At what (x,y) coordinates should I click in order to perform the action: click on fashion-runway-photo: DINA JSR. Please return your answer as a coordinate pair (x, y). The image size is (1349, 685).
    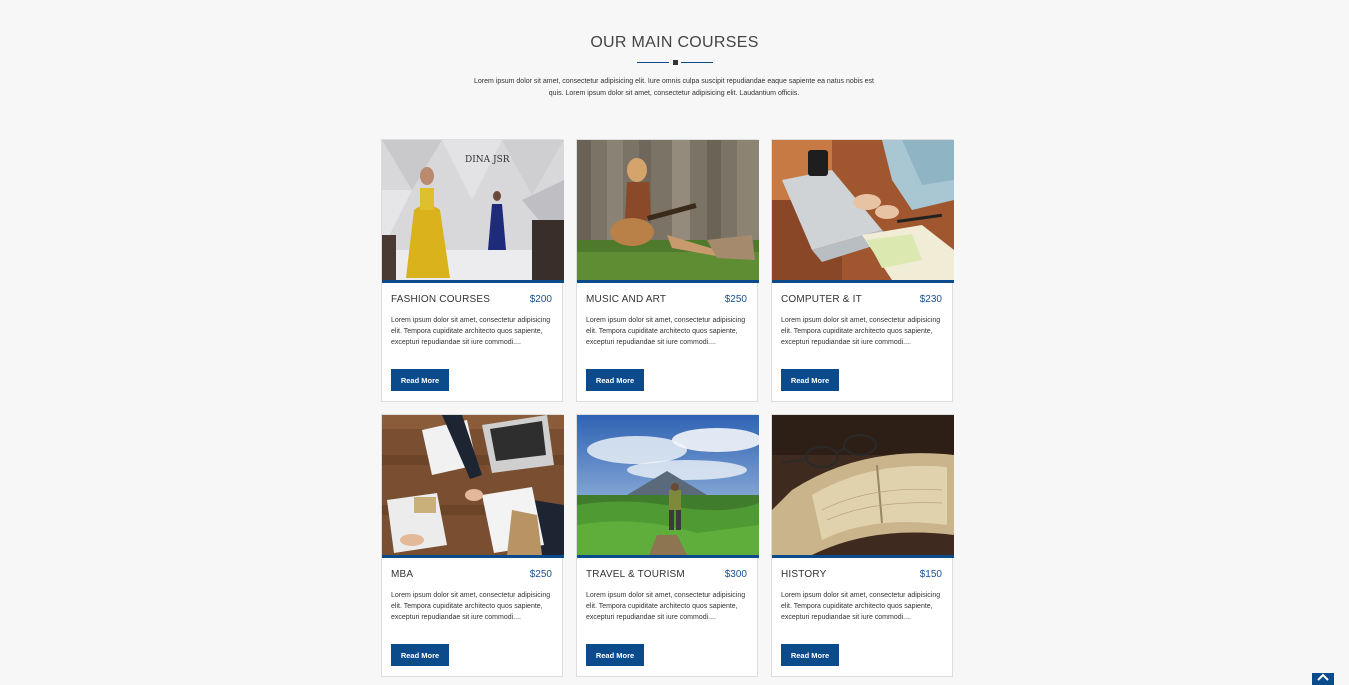
    Looking at the image, I should click on (473, 210).